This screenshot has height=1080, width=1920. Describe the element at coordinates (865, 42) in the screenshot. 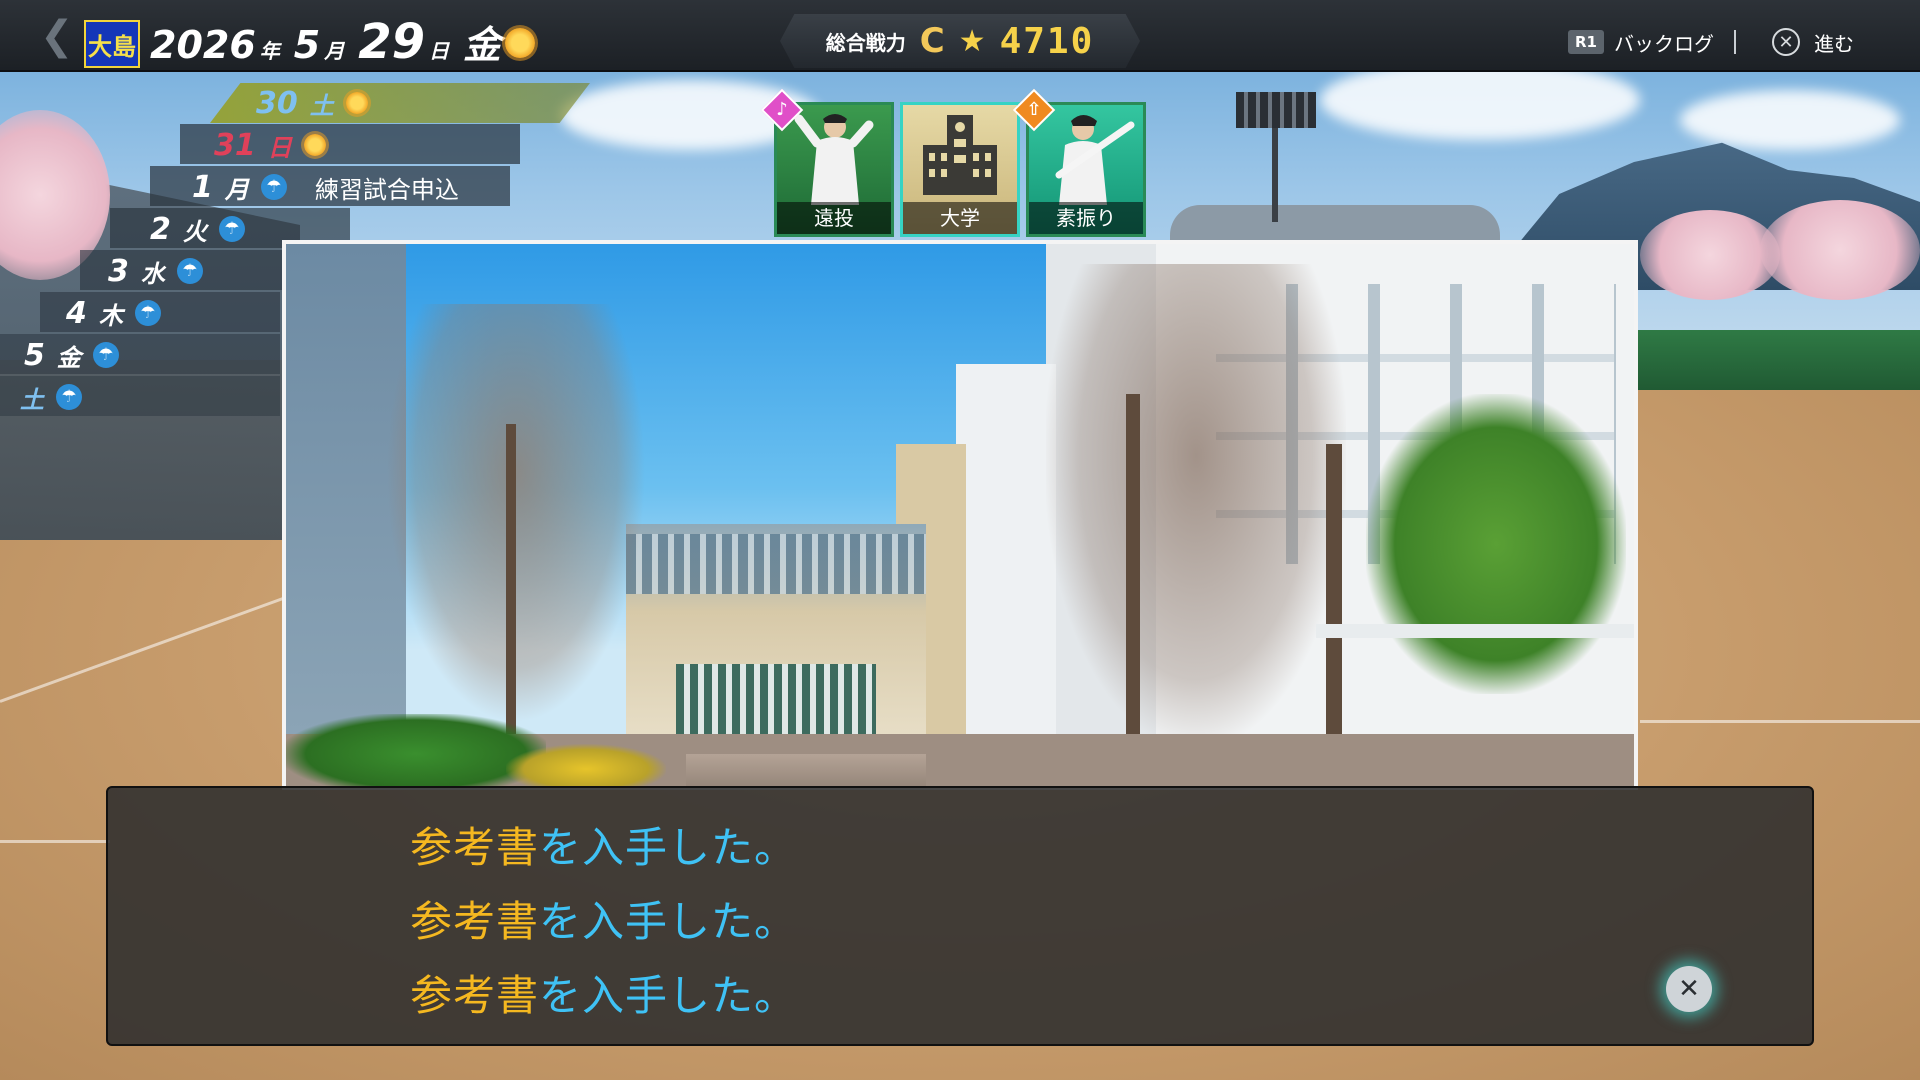

I see `power-label: 総合戦力` at that location.